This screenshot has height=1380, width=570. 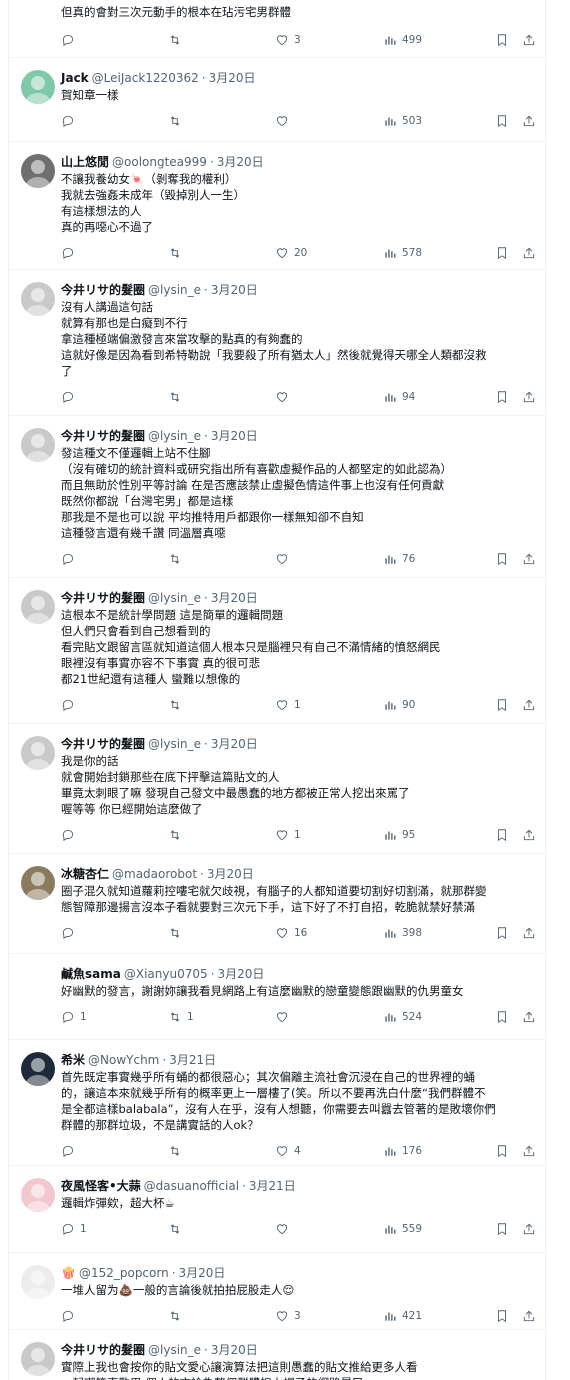 I want to click on like-button: 1, so click(x=288, y=705).